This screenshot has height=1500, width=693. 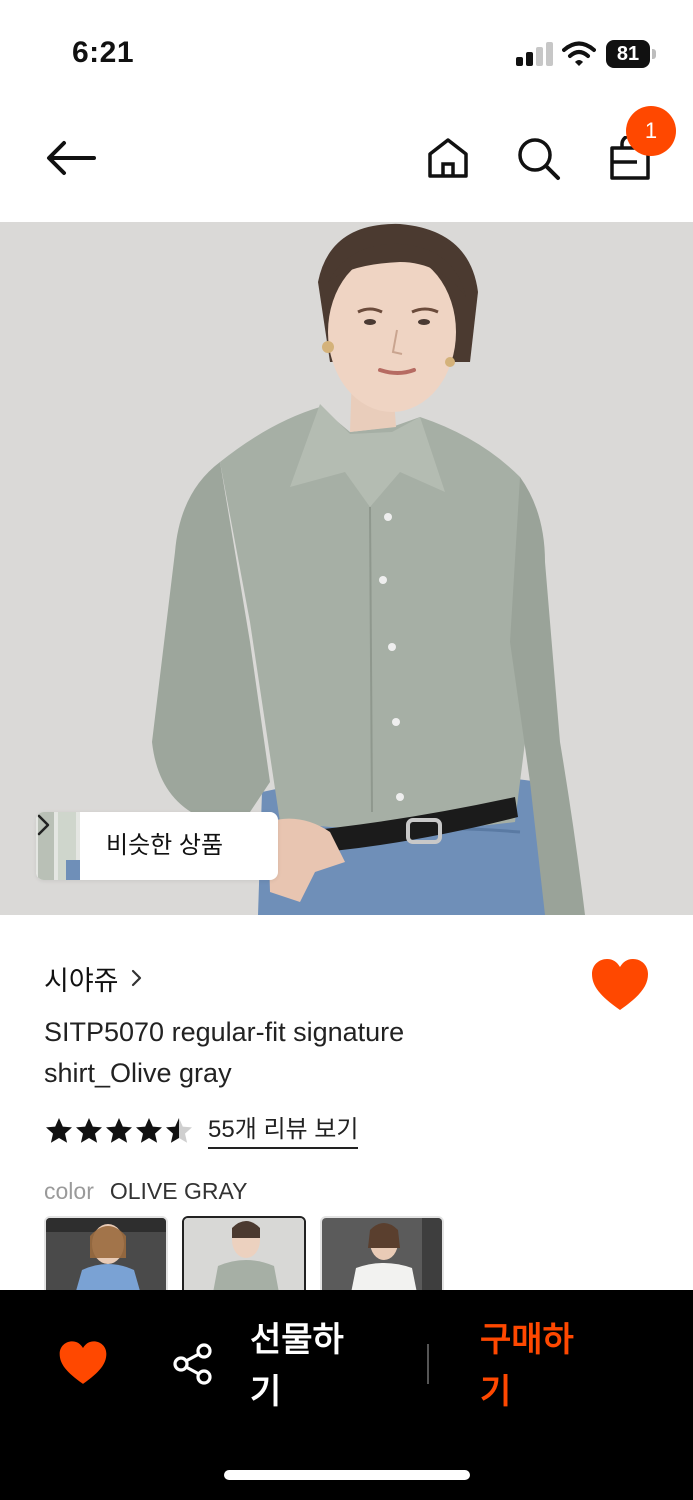 What do you see at coordinates (579, 53) in the screenshot?
I see `wifi-icon` at bounding box center [579, 53].